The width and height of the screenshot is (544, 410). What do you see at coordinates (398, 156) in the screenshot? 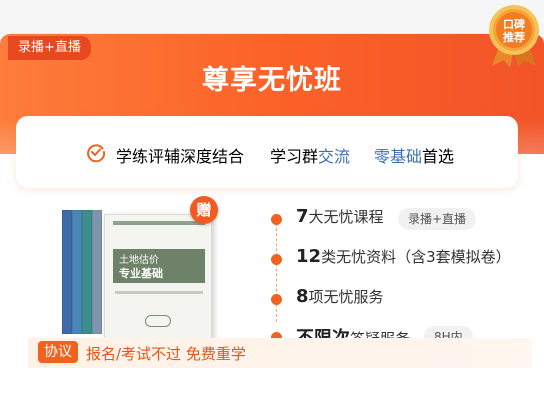
I see `feature-zero-basis-highlight: 零基础` at bounding box center [398, 156].